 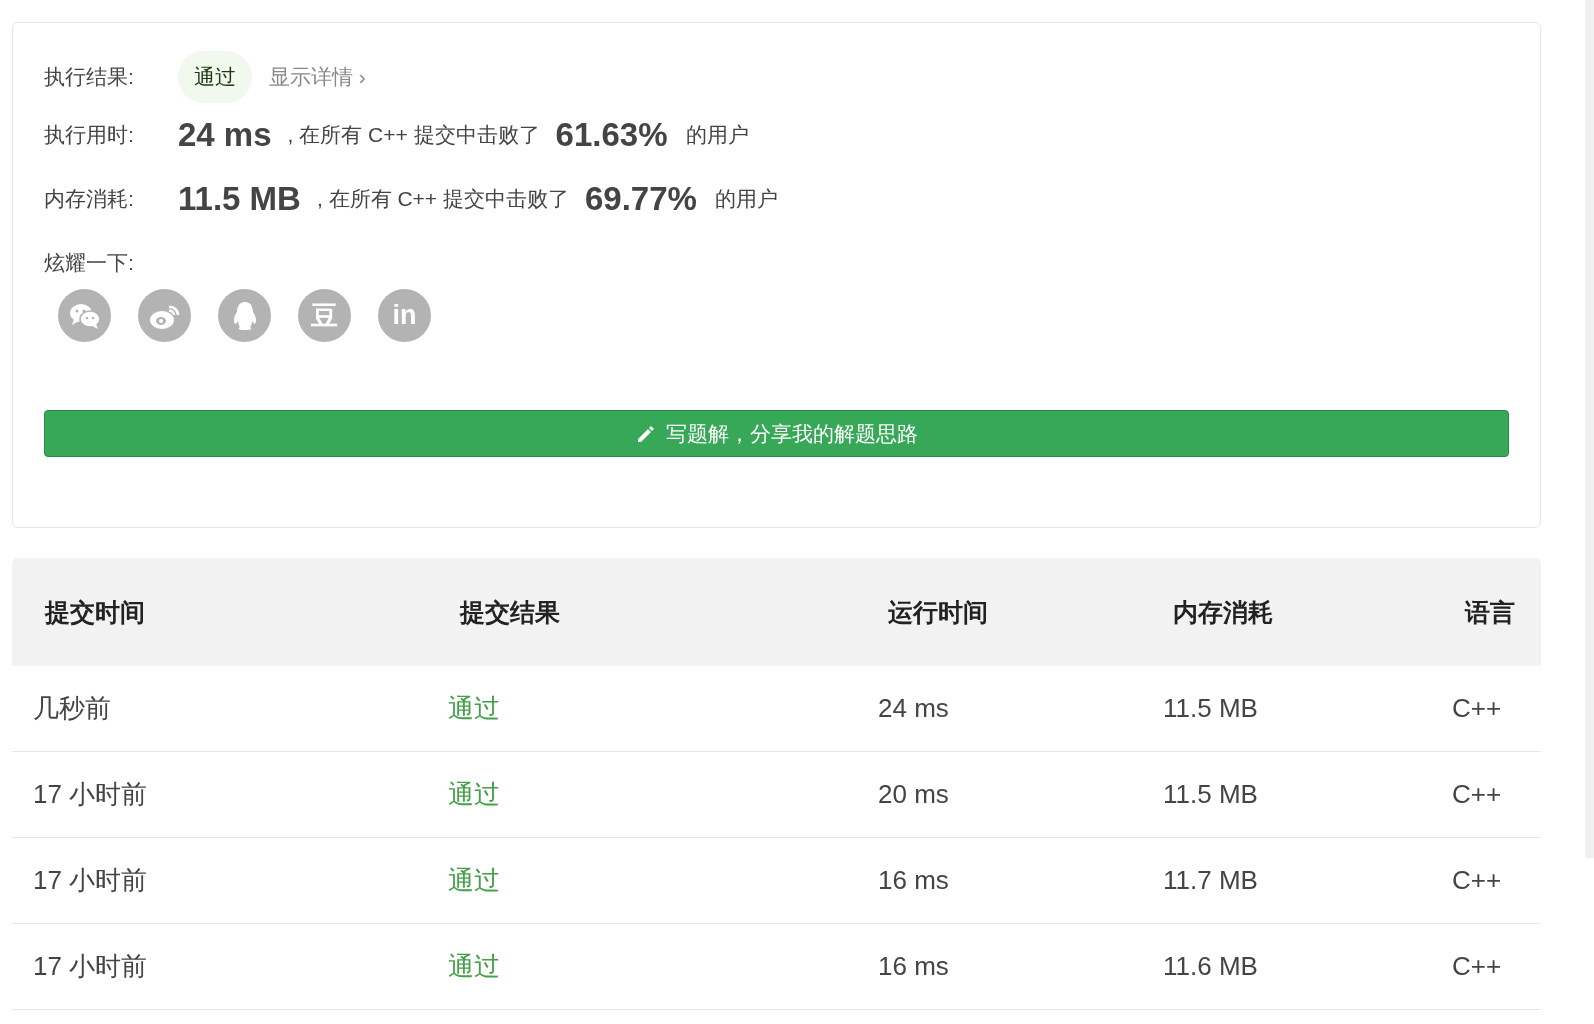 I want to click on table-cell-text: 11.7 MB, so click(x=1210, y=880).